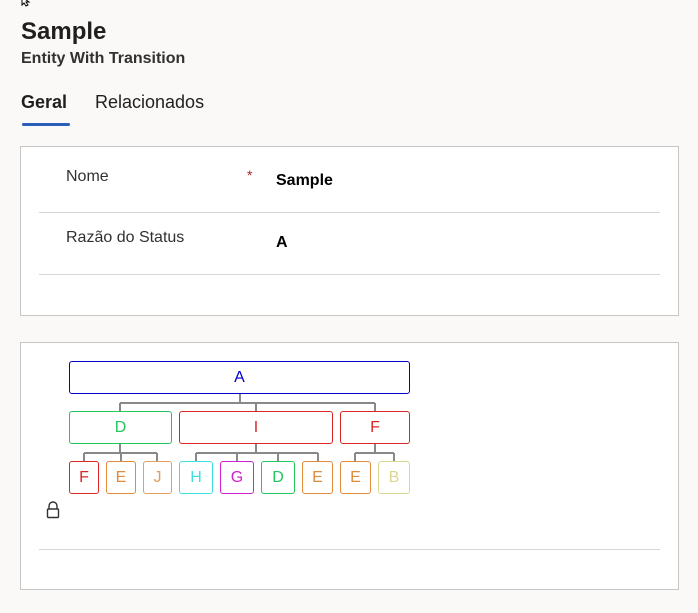 This screenshot has width=698, height=613. I want to click on tree-node-level2: D, so click(120, 427).